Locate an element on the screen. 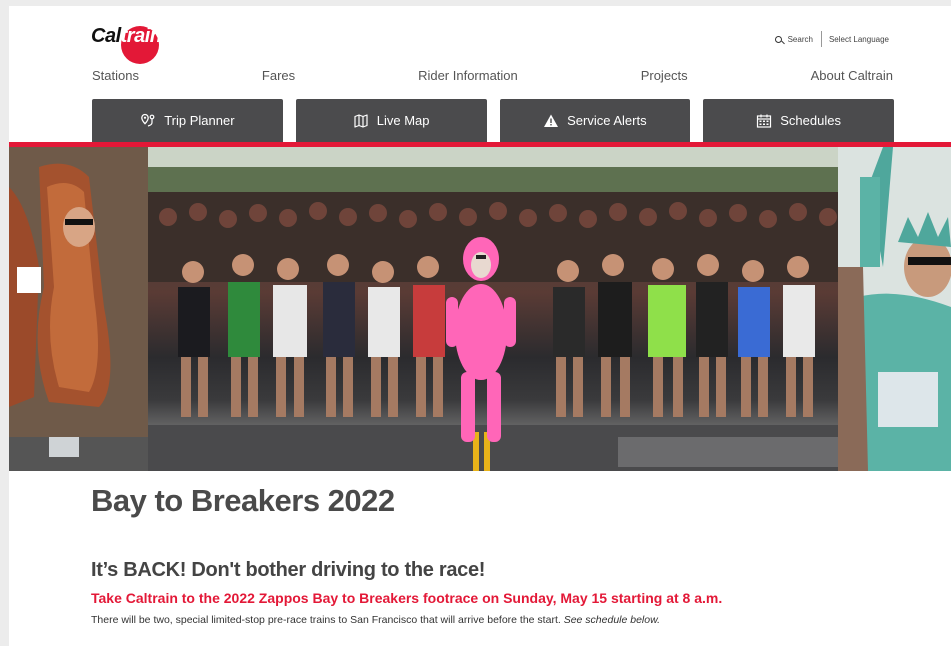  live-map-button: Live Map is located at coordinates (391, 120).